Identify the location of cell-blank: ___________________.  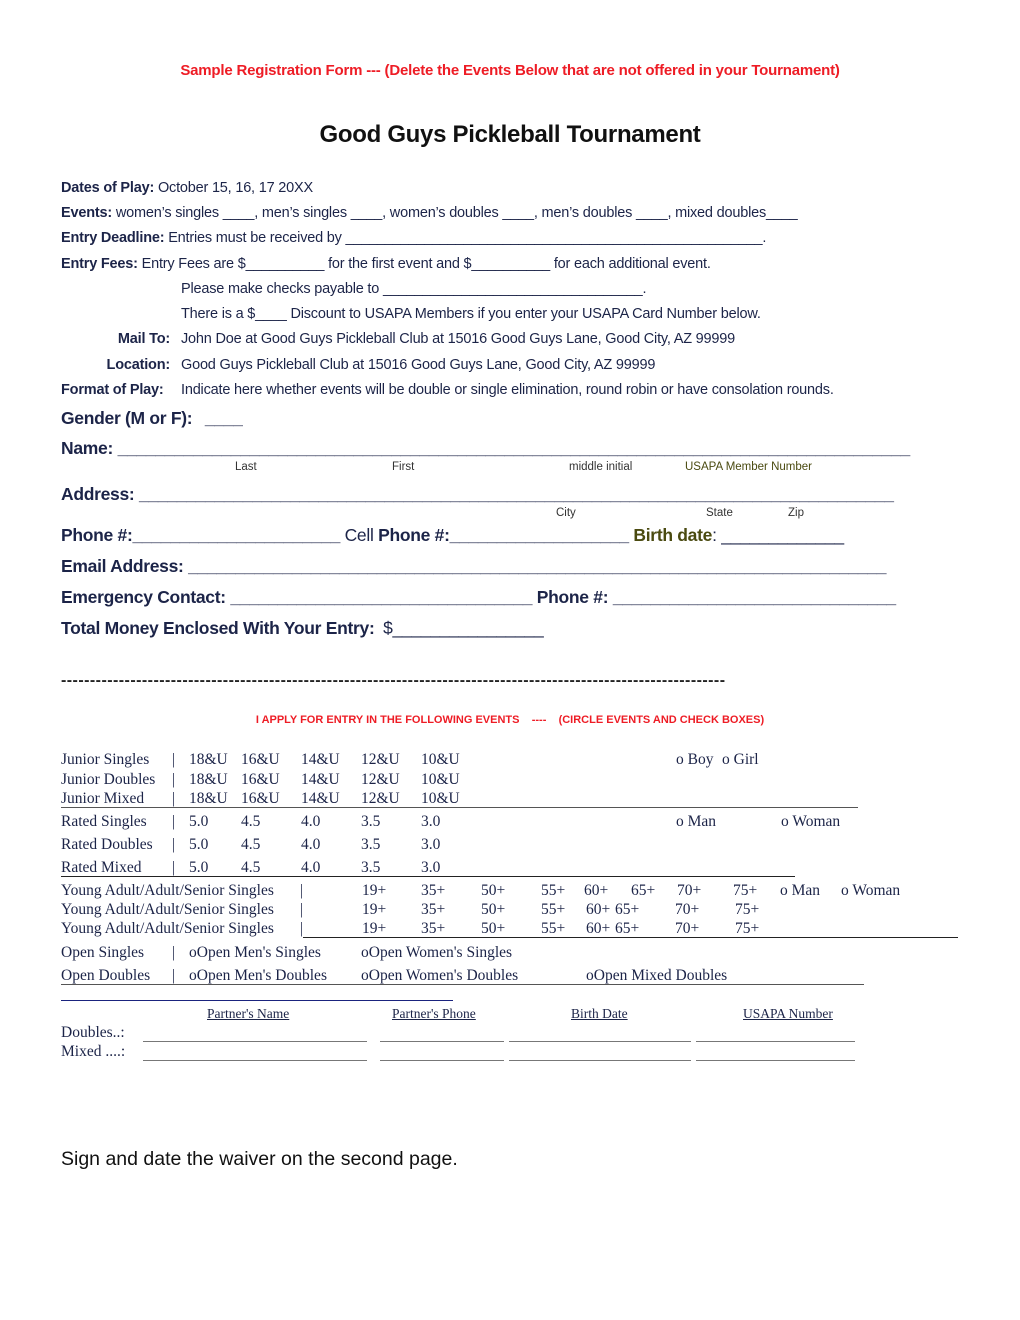
(540, 535).